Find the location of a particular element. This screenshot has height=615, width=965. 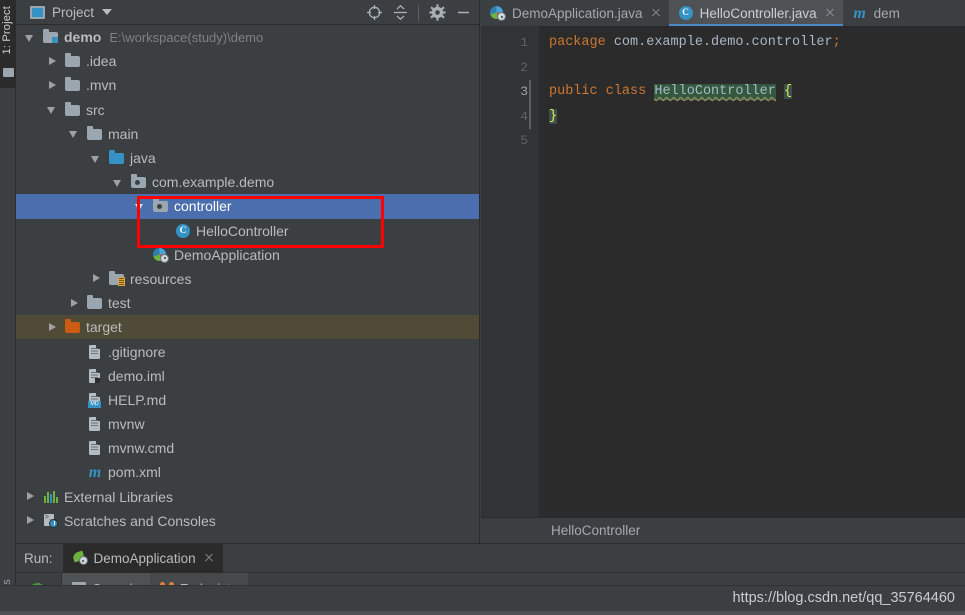

tree-row-mvnw: mvnw is located at coordinates (247, 424).